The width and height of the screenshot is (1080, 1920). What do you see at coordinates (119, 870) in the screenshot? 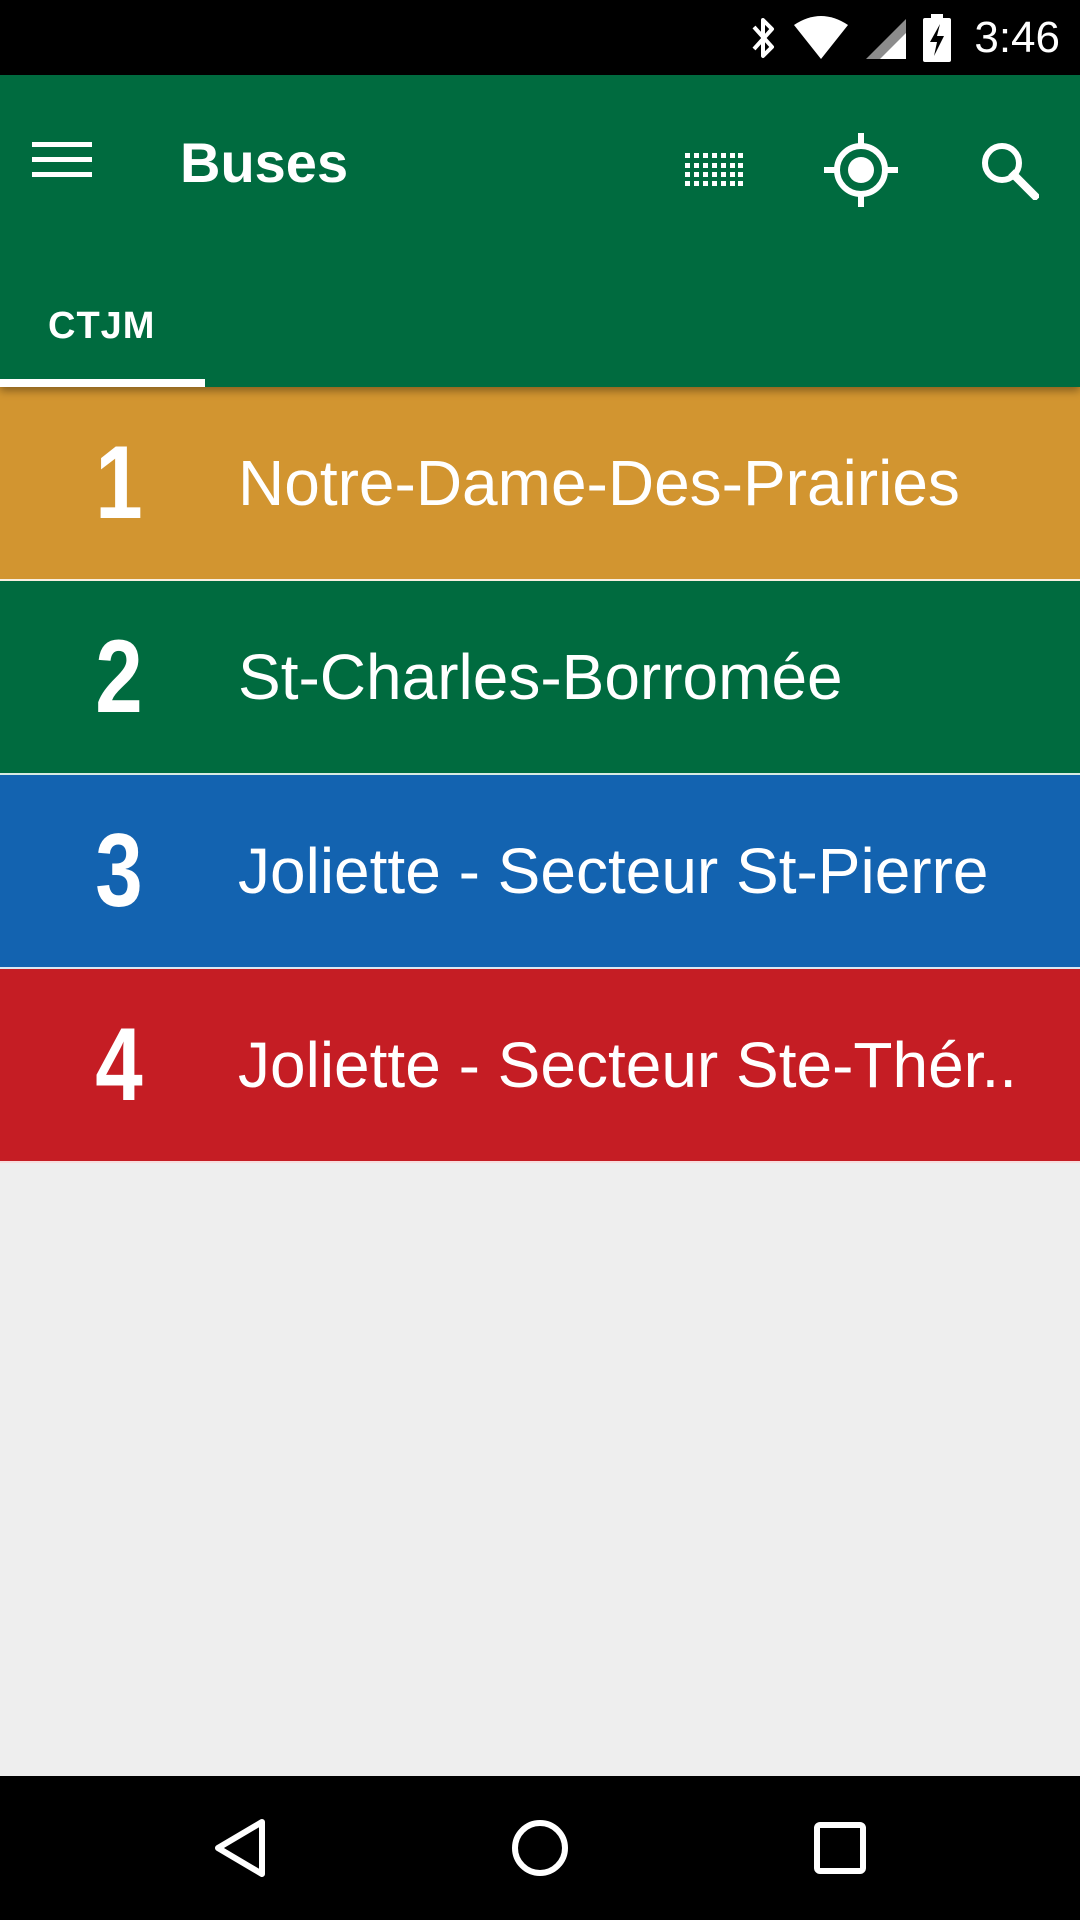
I see `route-number: 3` at bounding box center [119, 870].